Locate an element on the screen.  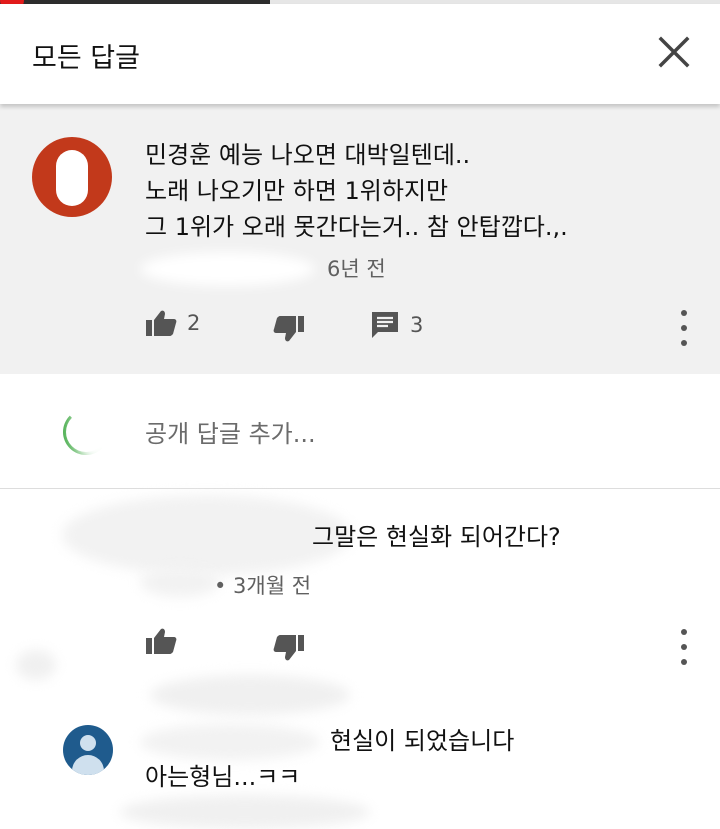
reply-count-button: 3 is located at coordinates (396, 325).